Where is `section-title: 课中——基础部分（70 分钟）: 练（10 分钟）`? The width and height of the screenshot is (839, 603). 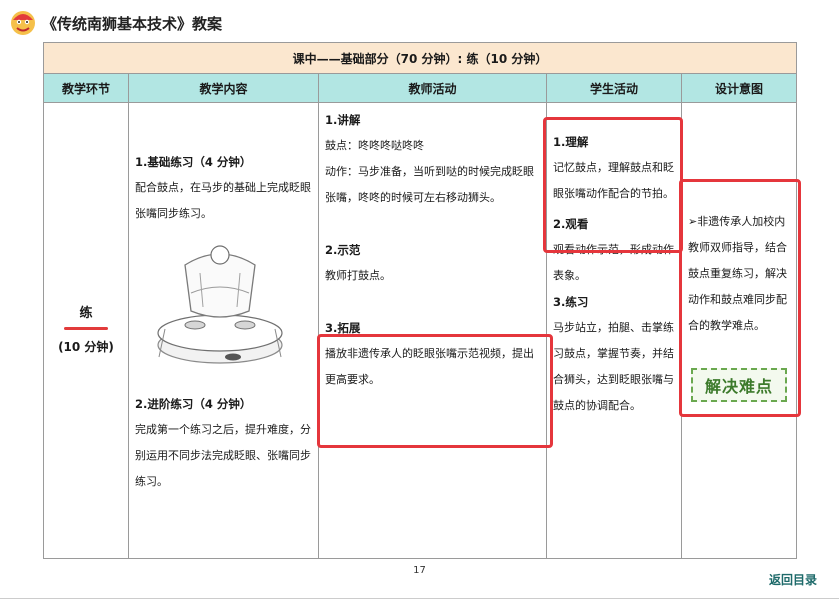
section-title: 课中——基础部分（70 分钟）: 练（10 分钟） is located at coordinates (420, 58).